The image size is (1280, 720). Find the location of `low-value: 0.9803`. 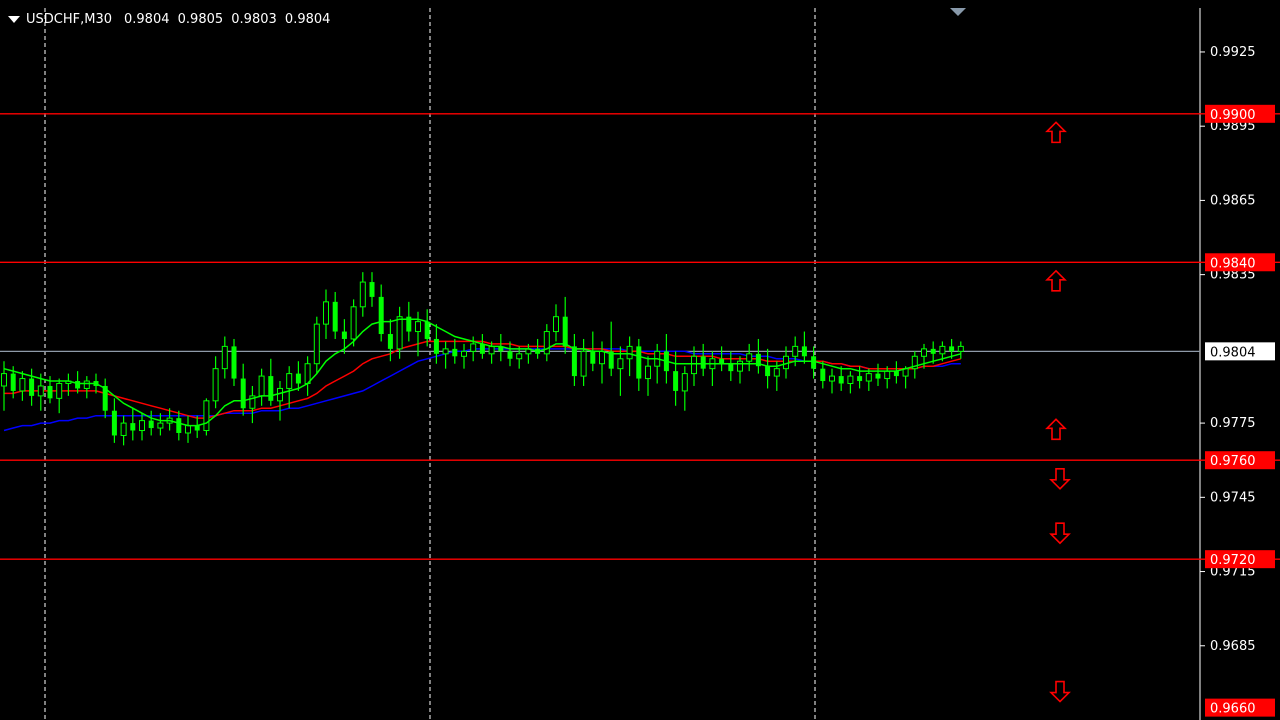

low-value: 0.9803 is located at coordinates (254, 19).